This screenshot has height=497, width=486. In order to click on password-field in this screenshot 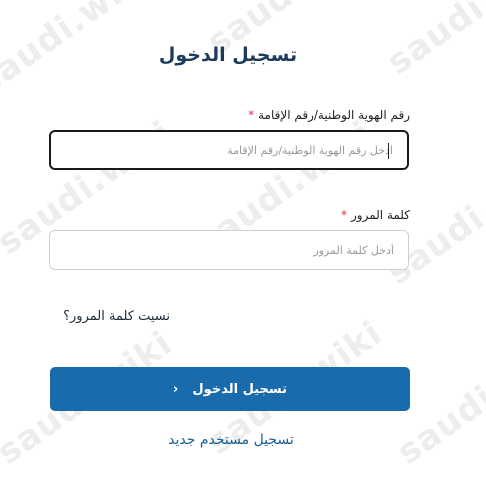, I will do `click(229, 250)`.